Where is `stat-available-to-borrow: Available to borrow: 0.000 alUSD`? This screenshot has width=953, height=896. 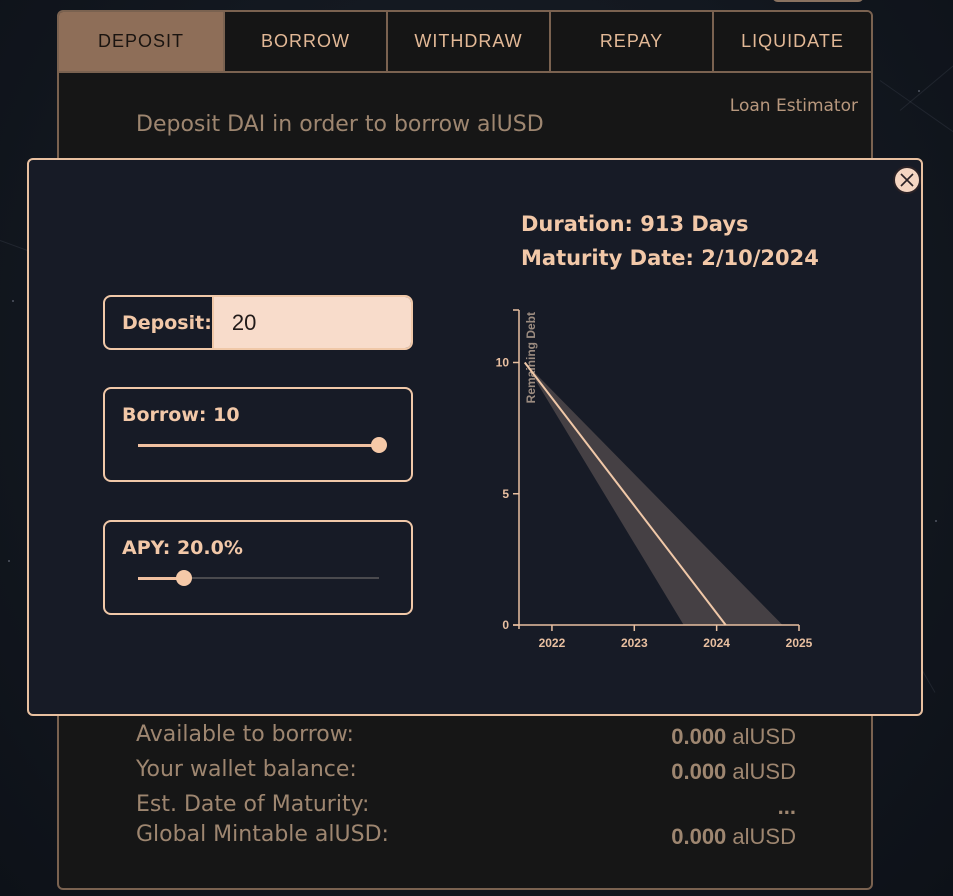
stat-available-to-borrow: Available to borrow: 0.000 alUSD is located at coordinates (466, 739).